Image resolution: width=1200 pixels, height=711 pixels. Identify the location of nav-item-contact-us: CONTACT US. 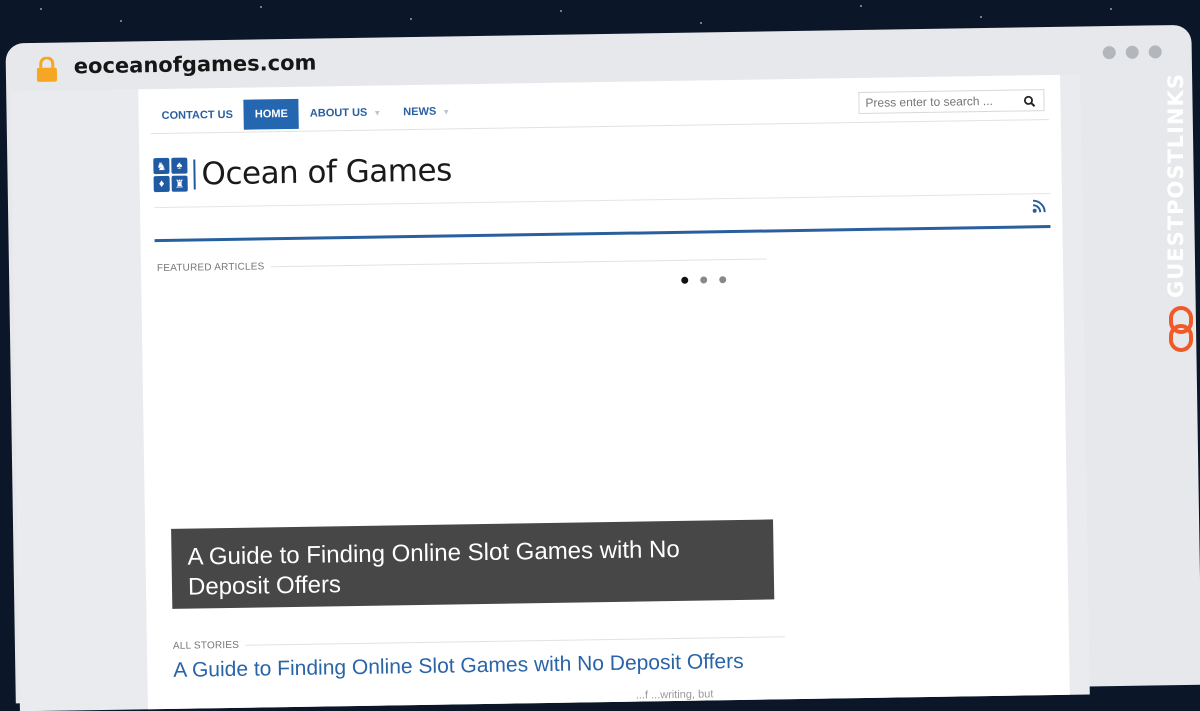
(197, 115).